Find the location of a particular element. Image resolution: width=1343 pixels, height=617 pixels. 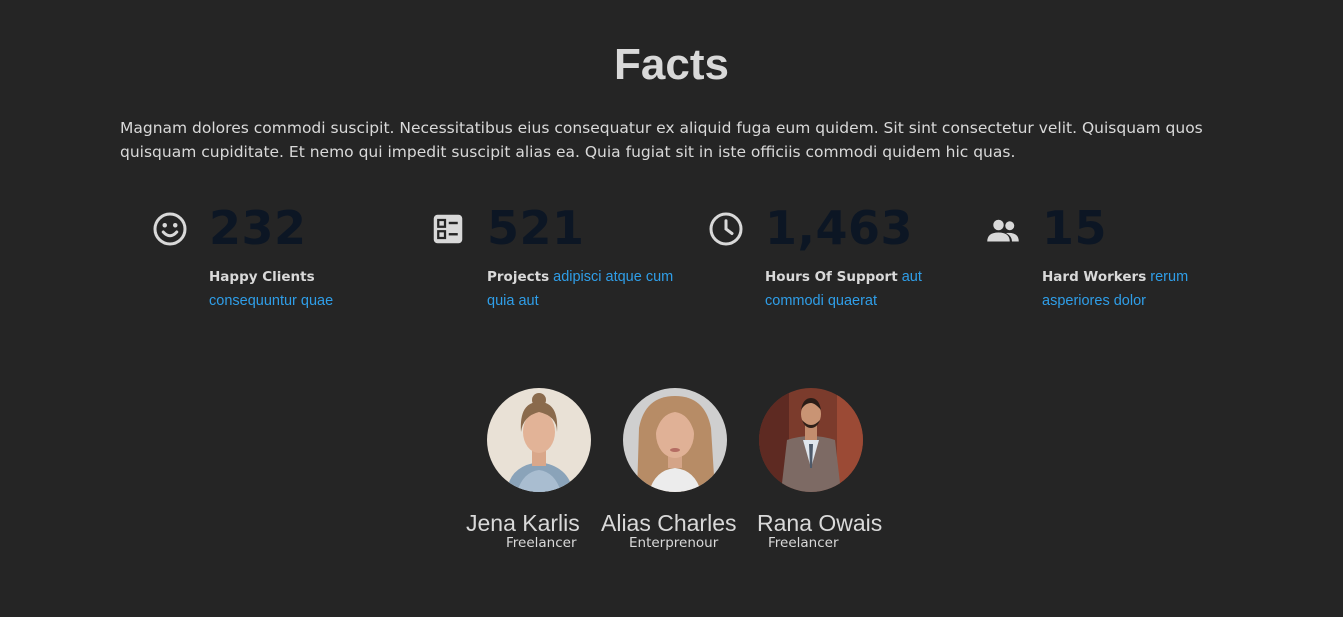

count-description: Projects adipisci atque cum quia aut is located at coordinates (587, 289).